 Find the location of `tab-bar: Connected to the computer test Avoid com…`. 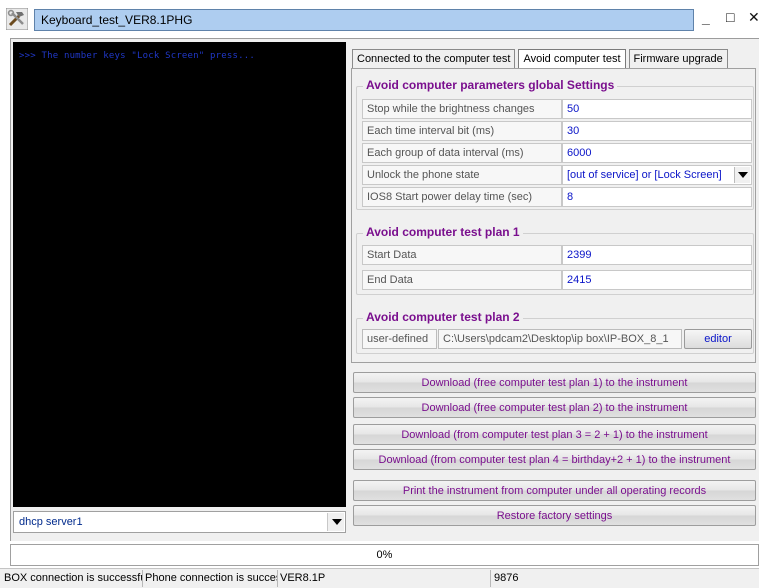

tab-bar: Connected to the computer test Avoid com… is located at coordinates (541, 59).